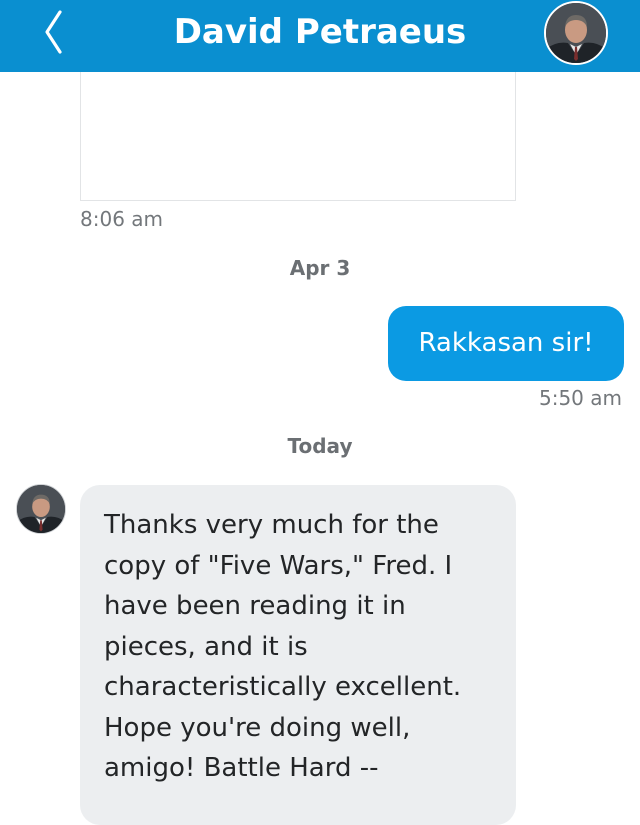 The height and width of the screenshot is (825, 640). I want to click on date-separator: Today, so click(320, 446).